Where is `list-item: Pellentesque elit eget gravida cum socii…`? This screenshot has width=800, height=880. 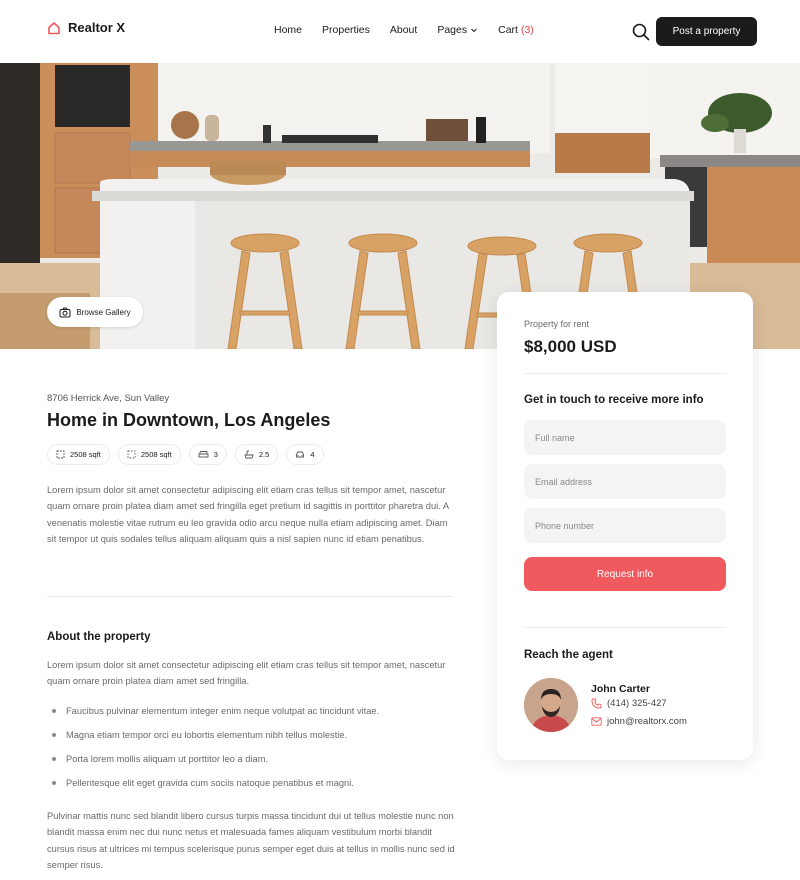
list-item: Pellentesque elit eget gravida cum socii… is located at coordinates (215, 787).